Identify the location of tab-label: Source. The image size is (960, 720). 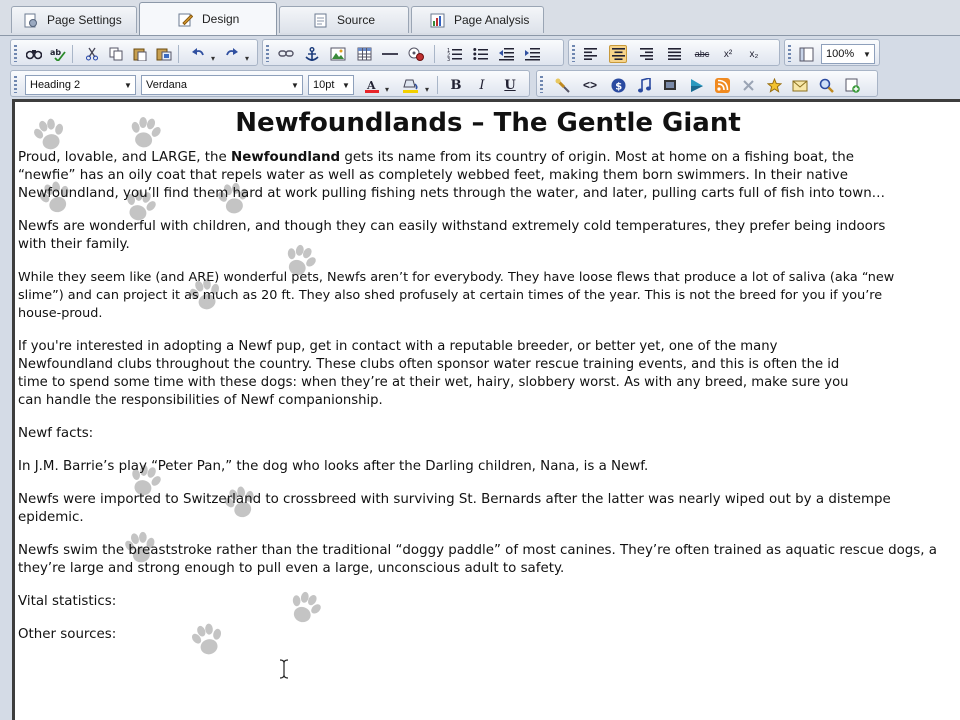
(356, 20).